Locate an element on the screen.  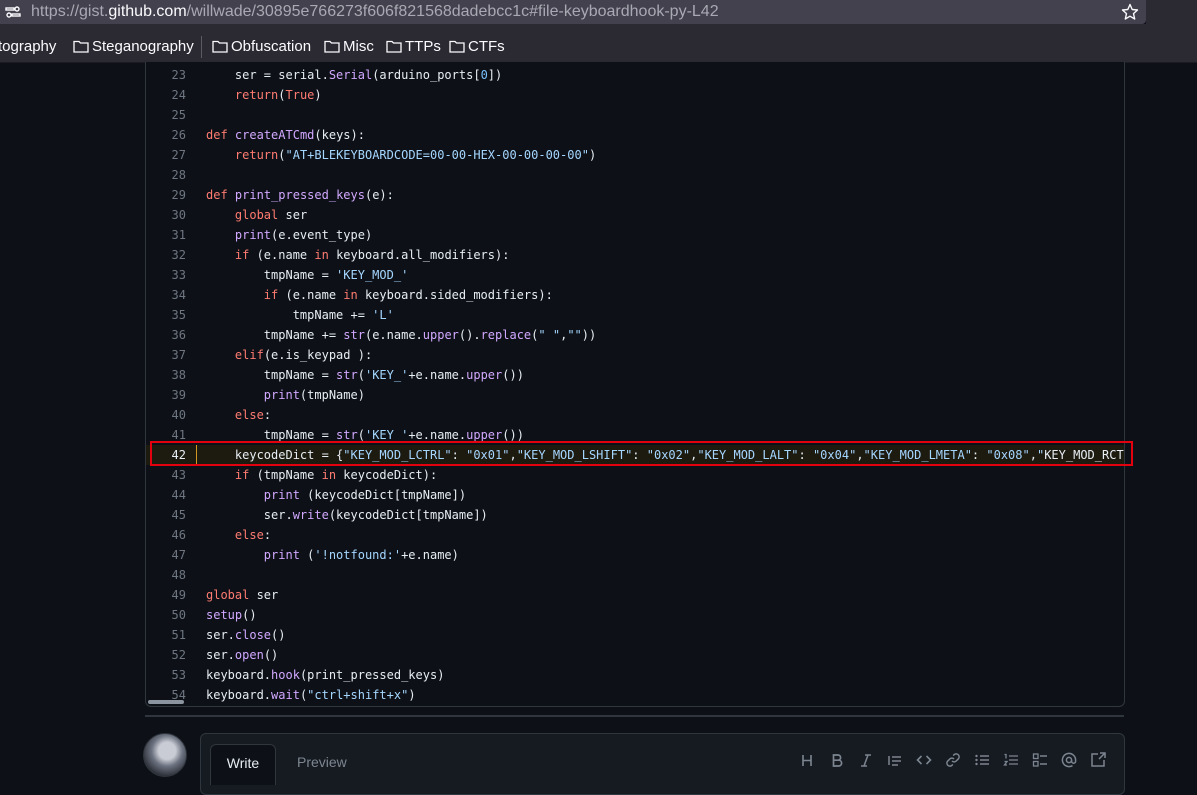
line-number: 39 is located at coordinates (166, 395).